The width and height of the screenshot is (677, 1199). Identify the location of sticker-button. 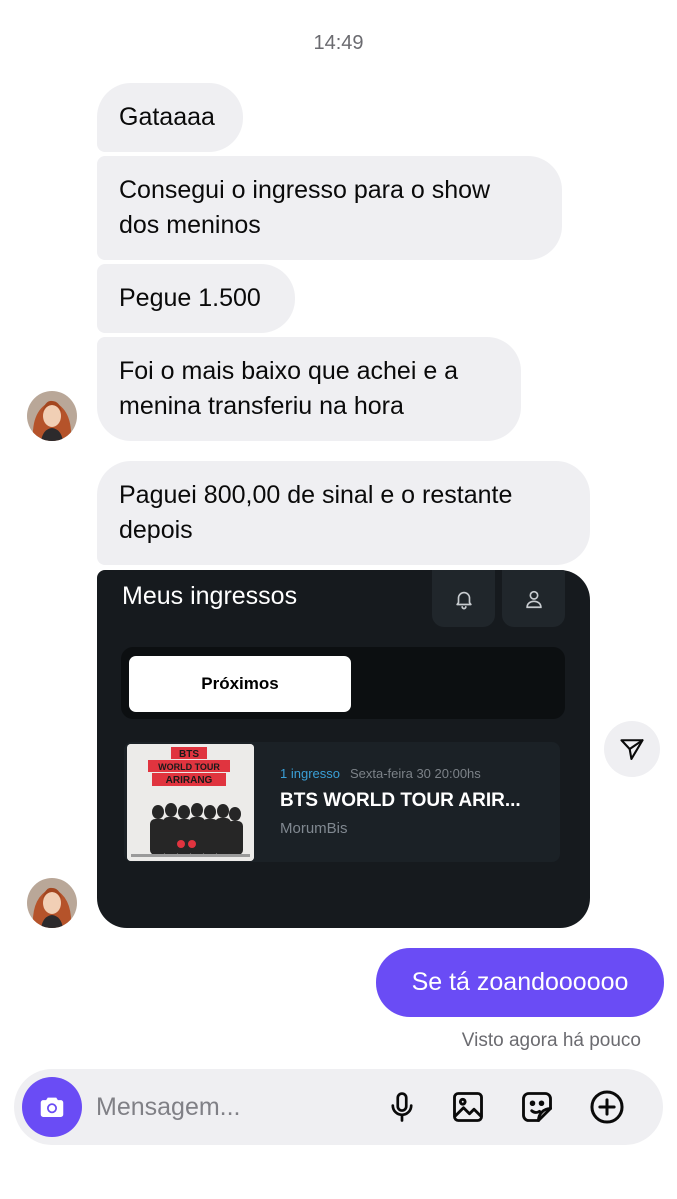
(537, 1107).